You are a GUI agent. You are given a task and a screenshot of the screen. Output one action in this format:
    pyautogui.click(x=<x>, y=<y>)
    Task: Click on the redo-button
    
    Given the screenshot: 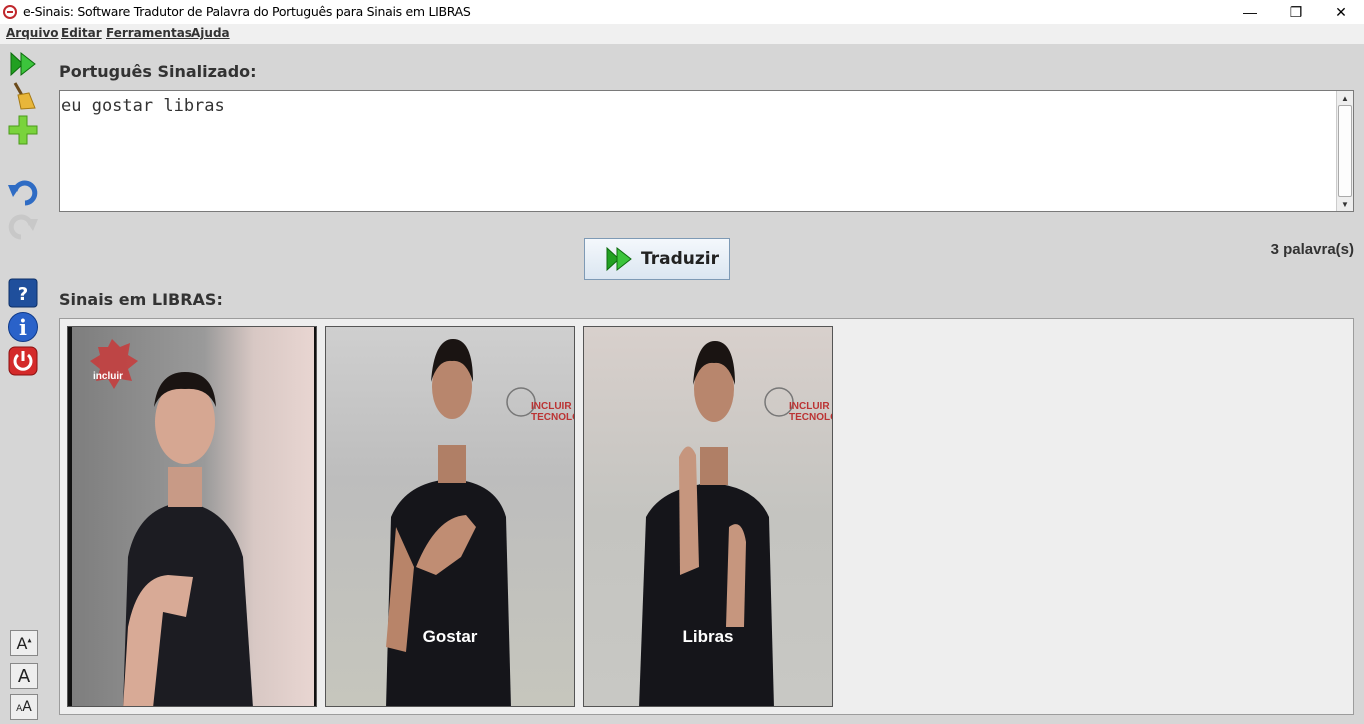 What is the action you would take?
    pyautogui.click(x=23, y=226)
    